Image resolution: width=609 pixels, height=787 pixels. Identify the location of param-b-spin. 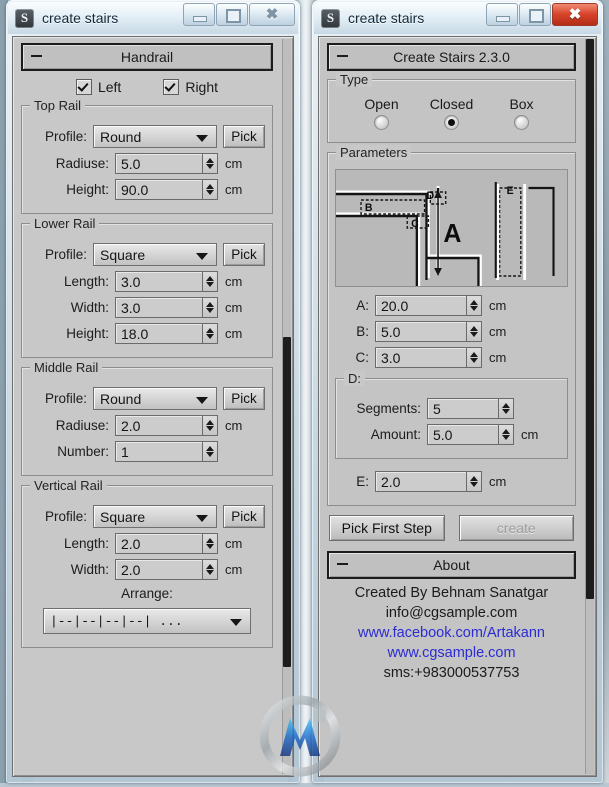
(474, 331).